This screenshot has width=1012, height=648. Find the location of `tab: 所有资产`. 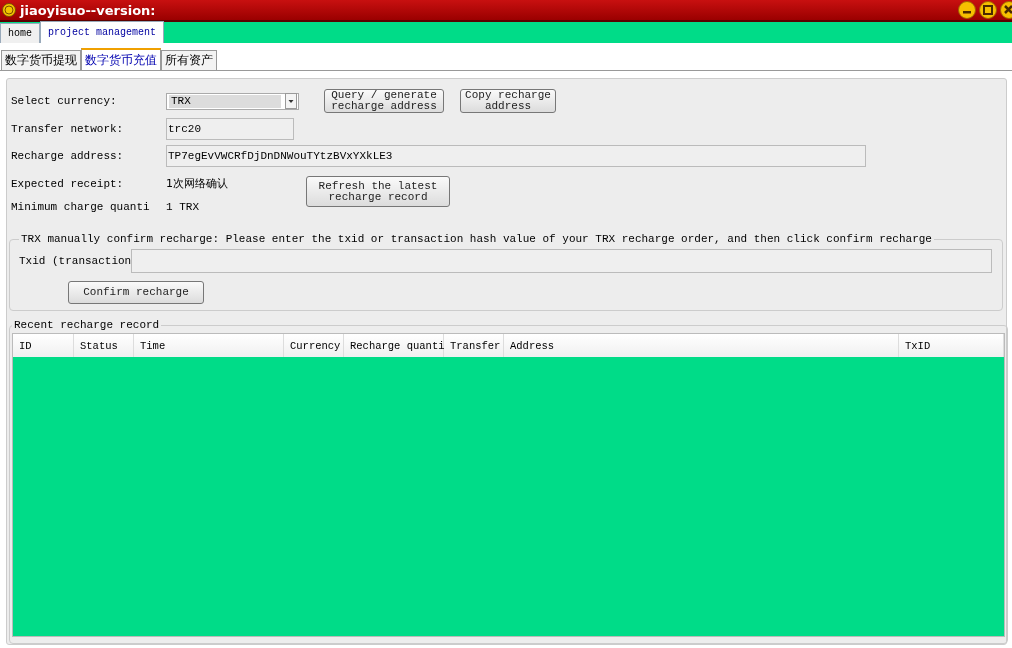

tab: 所有资产 is located at coordinates (189, 60).